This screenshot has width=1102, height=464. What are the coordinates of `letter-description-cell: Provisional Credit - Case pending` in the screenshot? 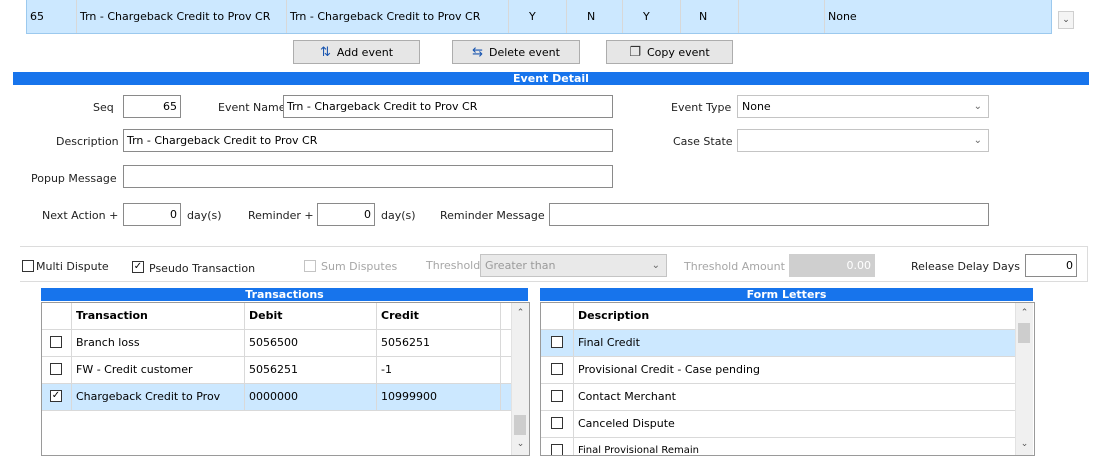 It's located at (669, 369).